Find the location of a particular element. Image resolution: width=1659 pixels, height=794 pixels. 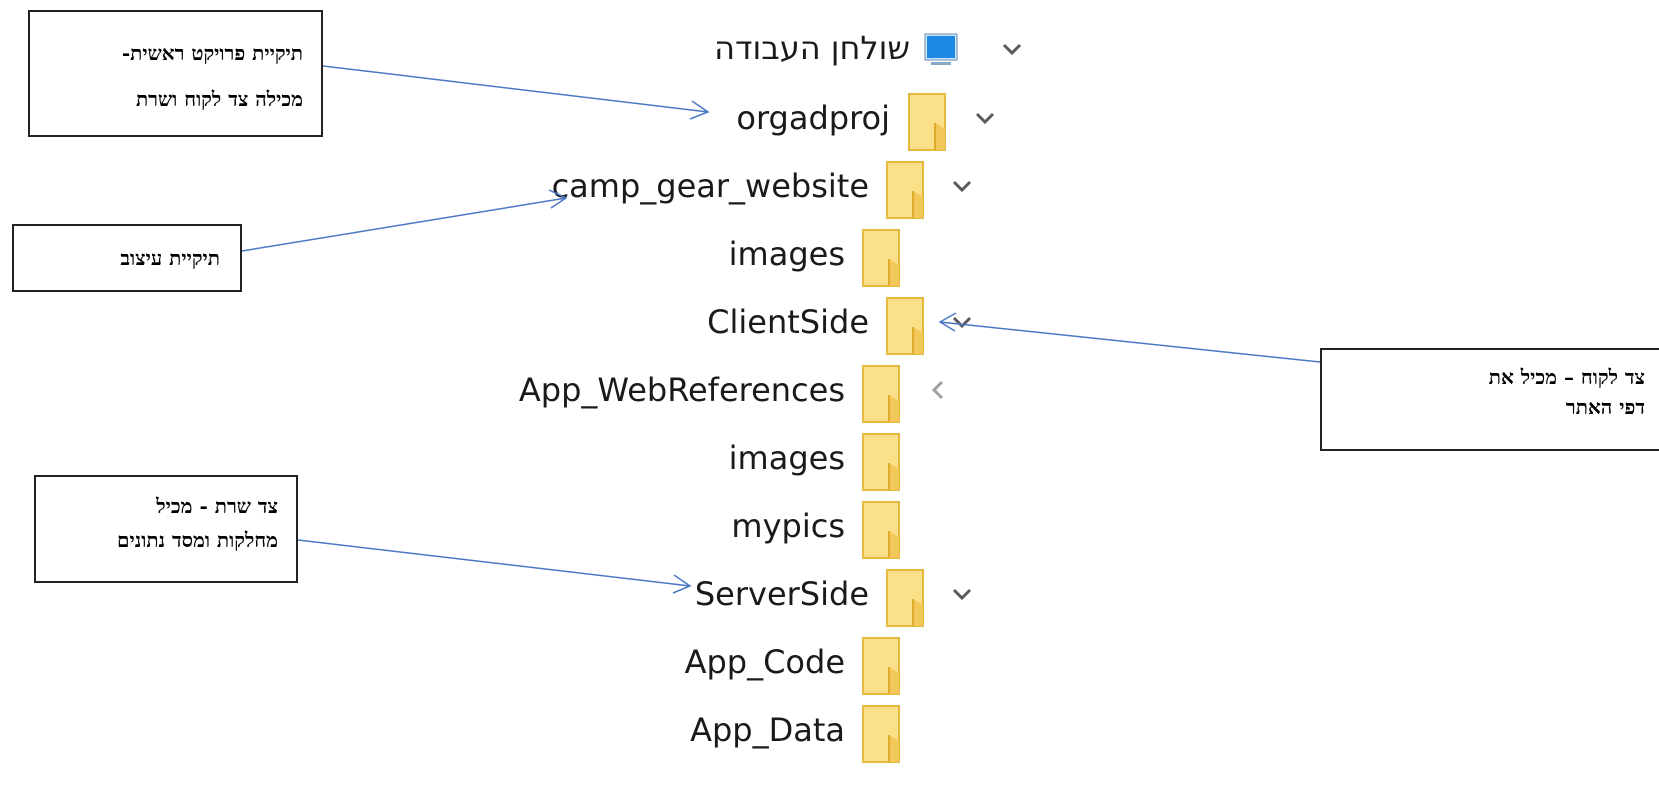

arrow-design-to-camp-gear is located at coordinates (404, 220).